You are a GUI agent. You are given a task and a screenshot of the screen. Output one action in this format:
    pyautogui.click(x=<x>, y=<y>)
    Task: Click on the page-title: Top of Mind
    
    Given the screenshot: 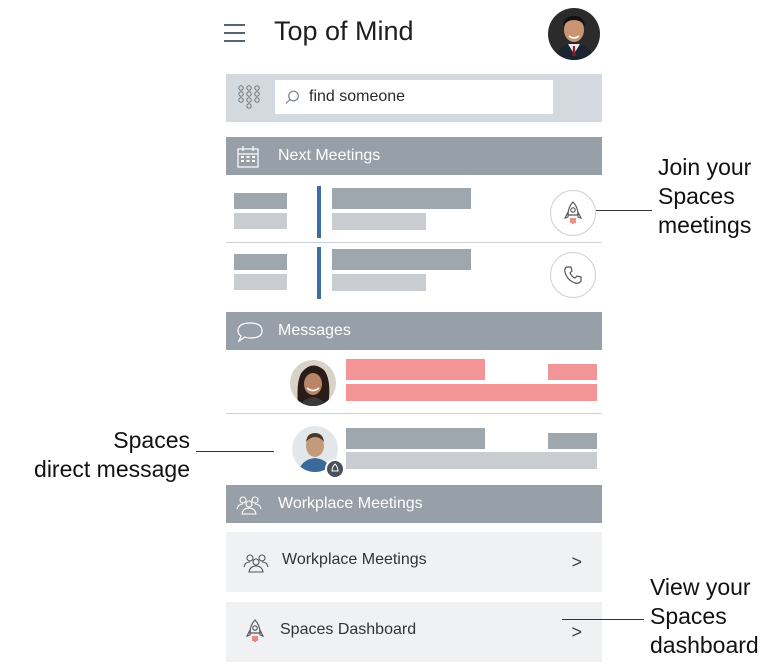 What is the action you would take?
    pyautogui.click(x=344, y=31)
    